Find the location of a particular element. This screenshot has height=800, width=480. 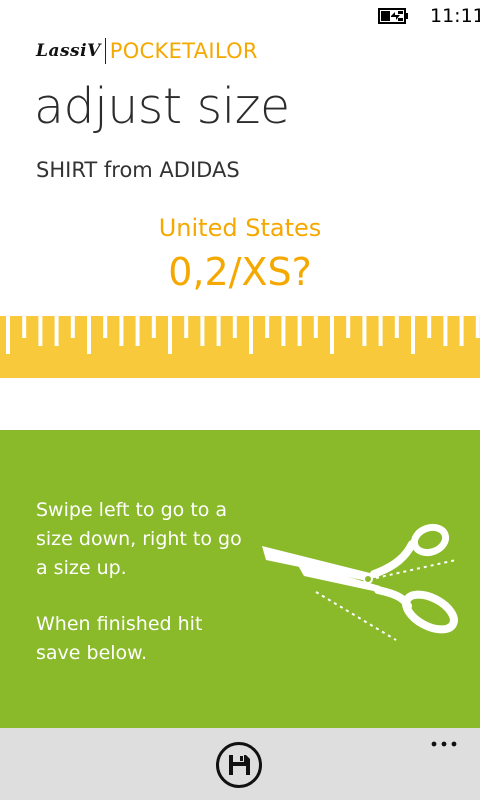

scissors-icon is located at coordinates (360, 582).